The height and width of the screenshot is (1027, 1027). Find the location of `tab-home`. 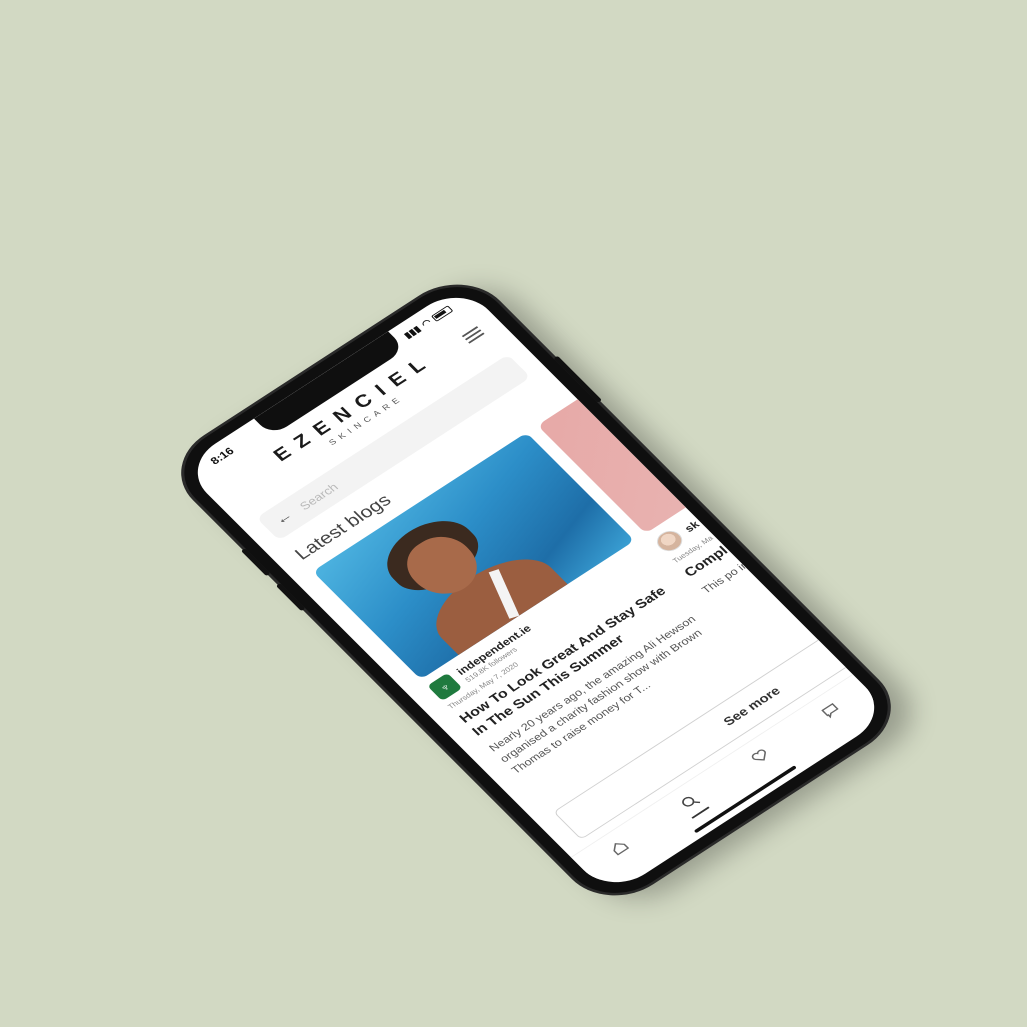

tab-home is located at coordinates (618, 847).